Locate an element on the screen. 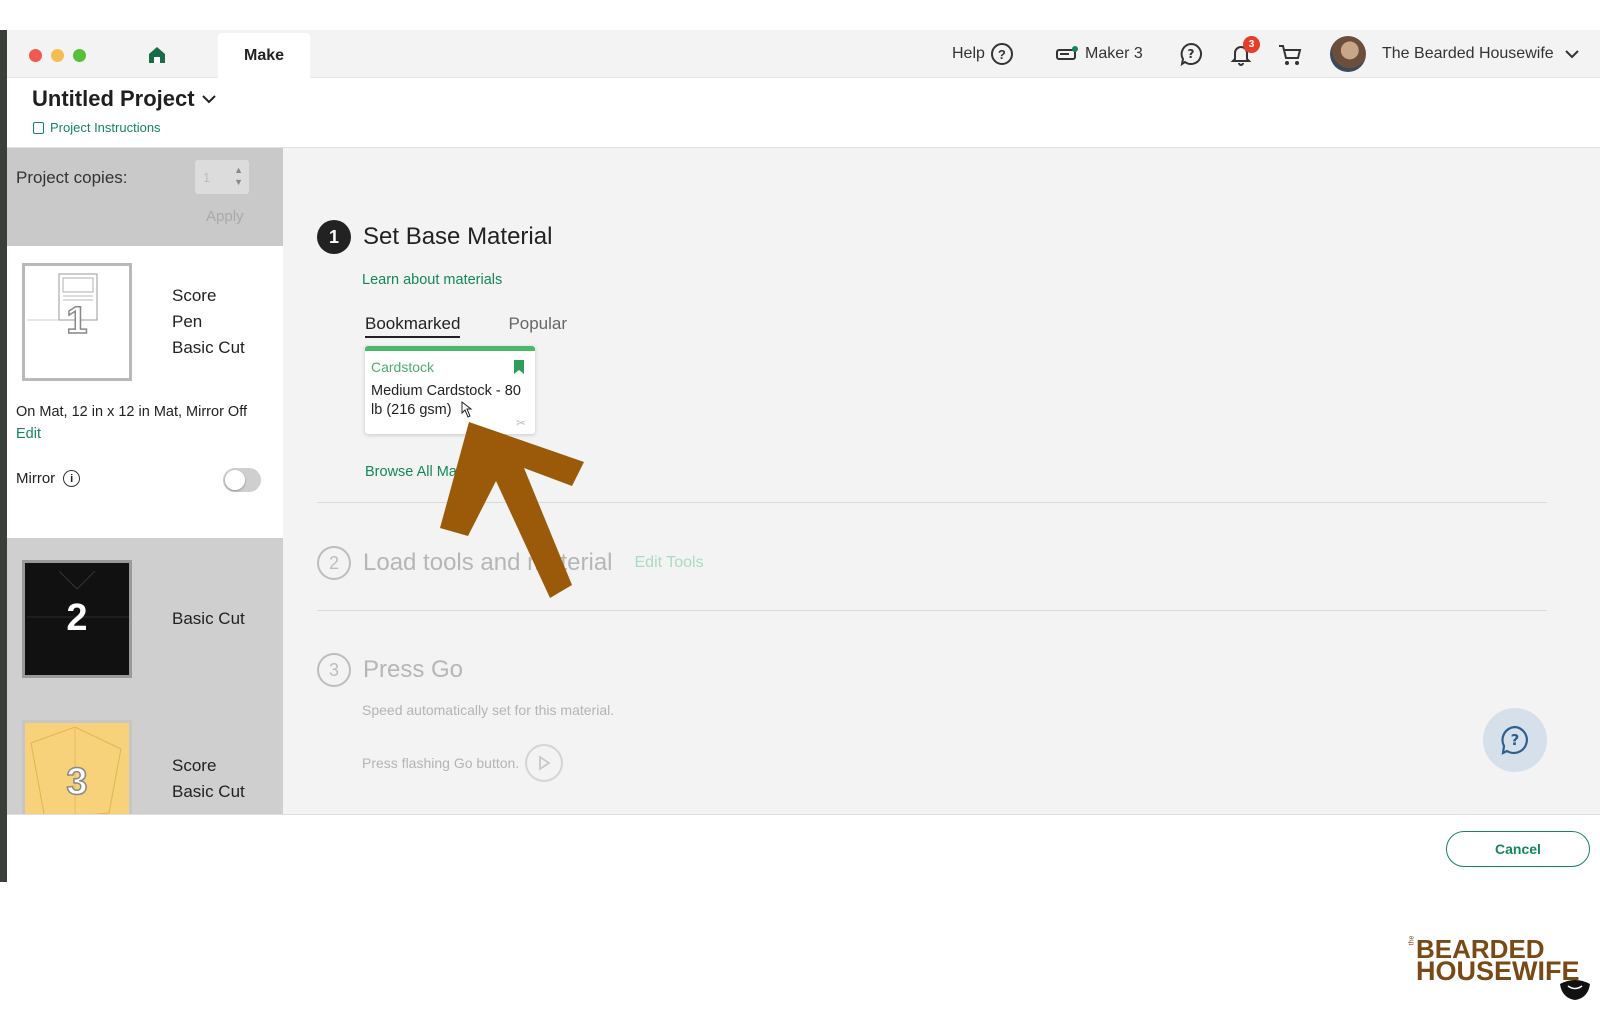 The width and height of the screenshot is (1600, 1017). mirror-row: Mirror i is located at coordinates (48, 478).